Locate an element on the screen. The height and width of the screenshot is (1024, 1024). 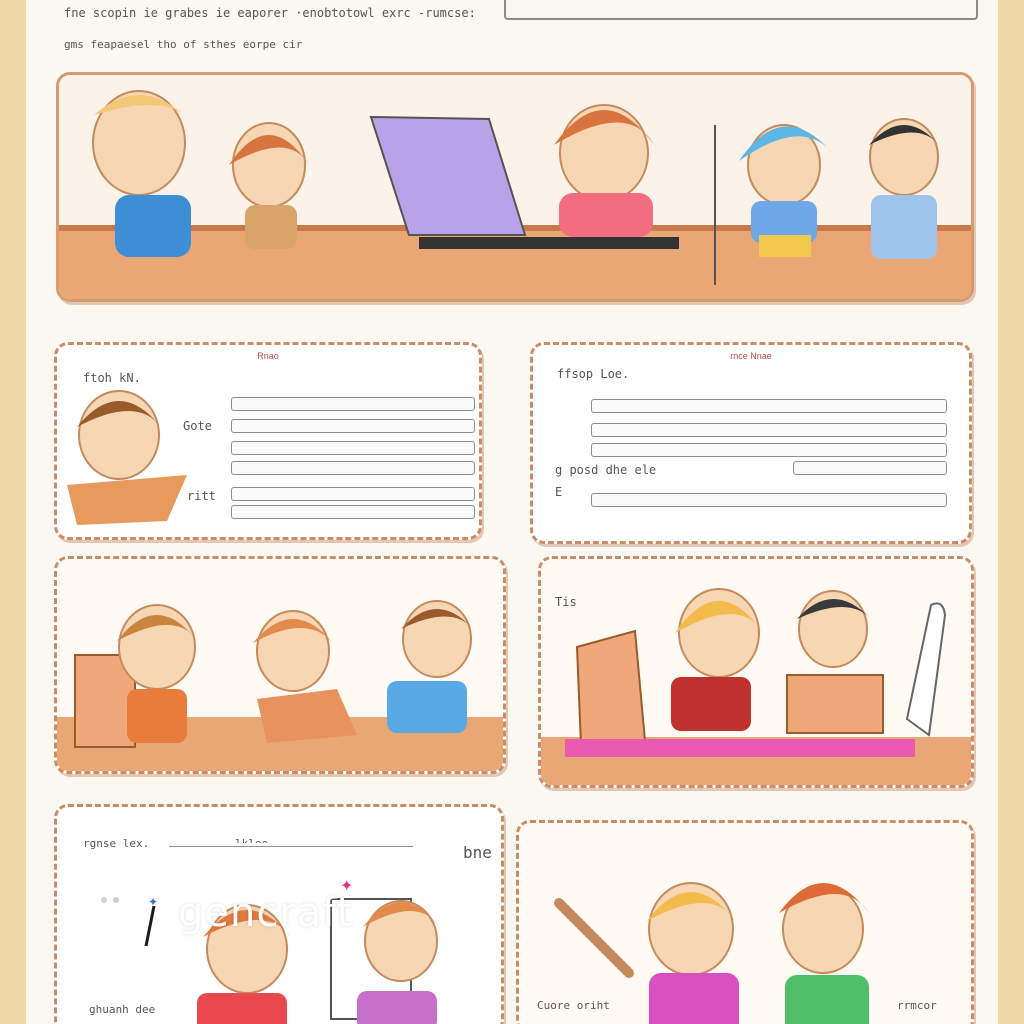
illustration-panel-lower-left is located at coordinates (280, 665).